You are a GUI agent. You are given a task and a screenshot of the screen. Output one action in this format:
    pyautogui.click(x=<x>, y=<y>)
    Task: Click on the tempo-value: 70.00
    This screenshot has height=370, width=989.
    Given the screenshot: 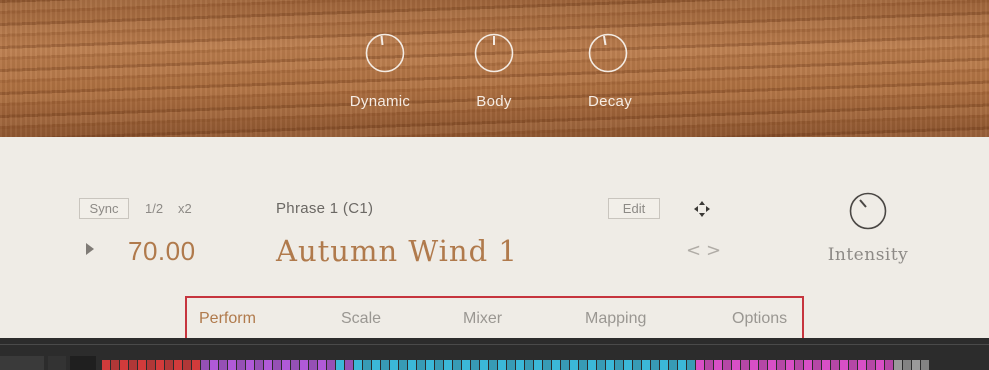 What is the action you would take?
    pyautogui.click(x=162, y=251)
    